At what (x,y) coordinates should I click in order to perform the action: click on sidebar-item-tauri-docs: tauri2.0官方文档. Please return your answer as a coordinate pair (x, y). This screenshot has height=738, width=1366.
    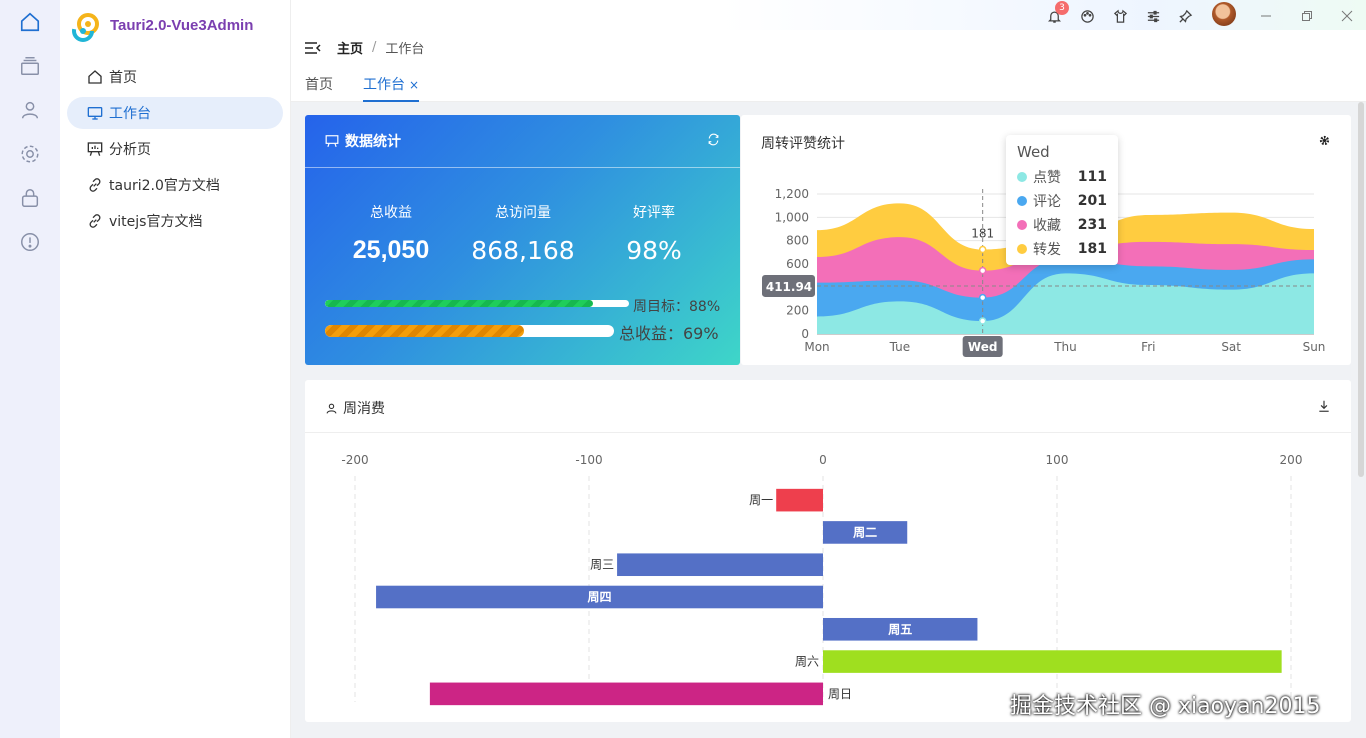
    Looking at the image, I should click on (175, 185).